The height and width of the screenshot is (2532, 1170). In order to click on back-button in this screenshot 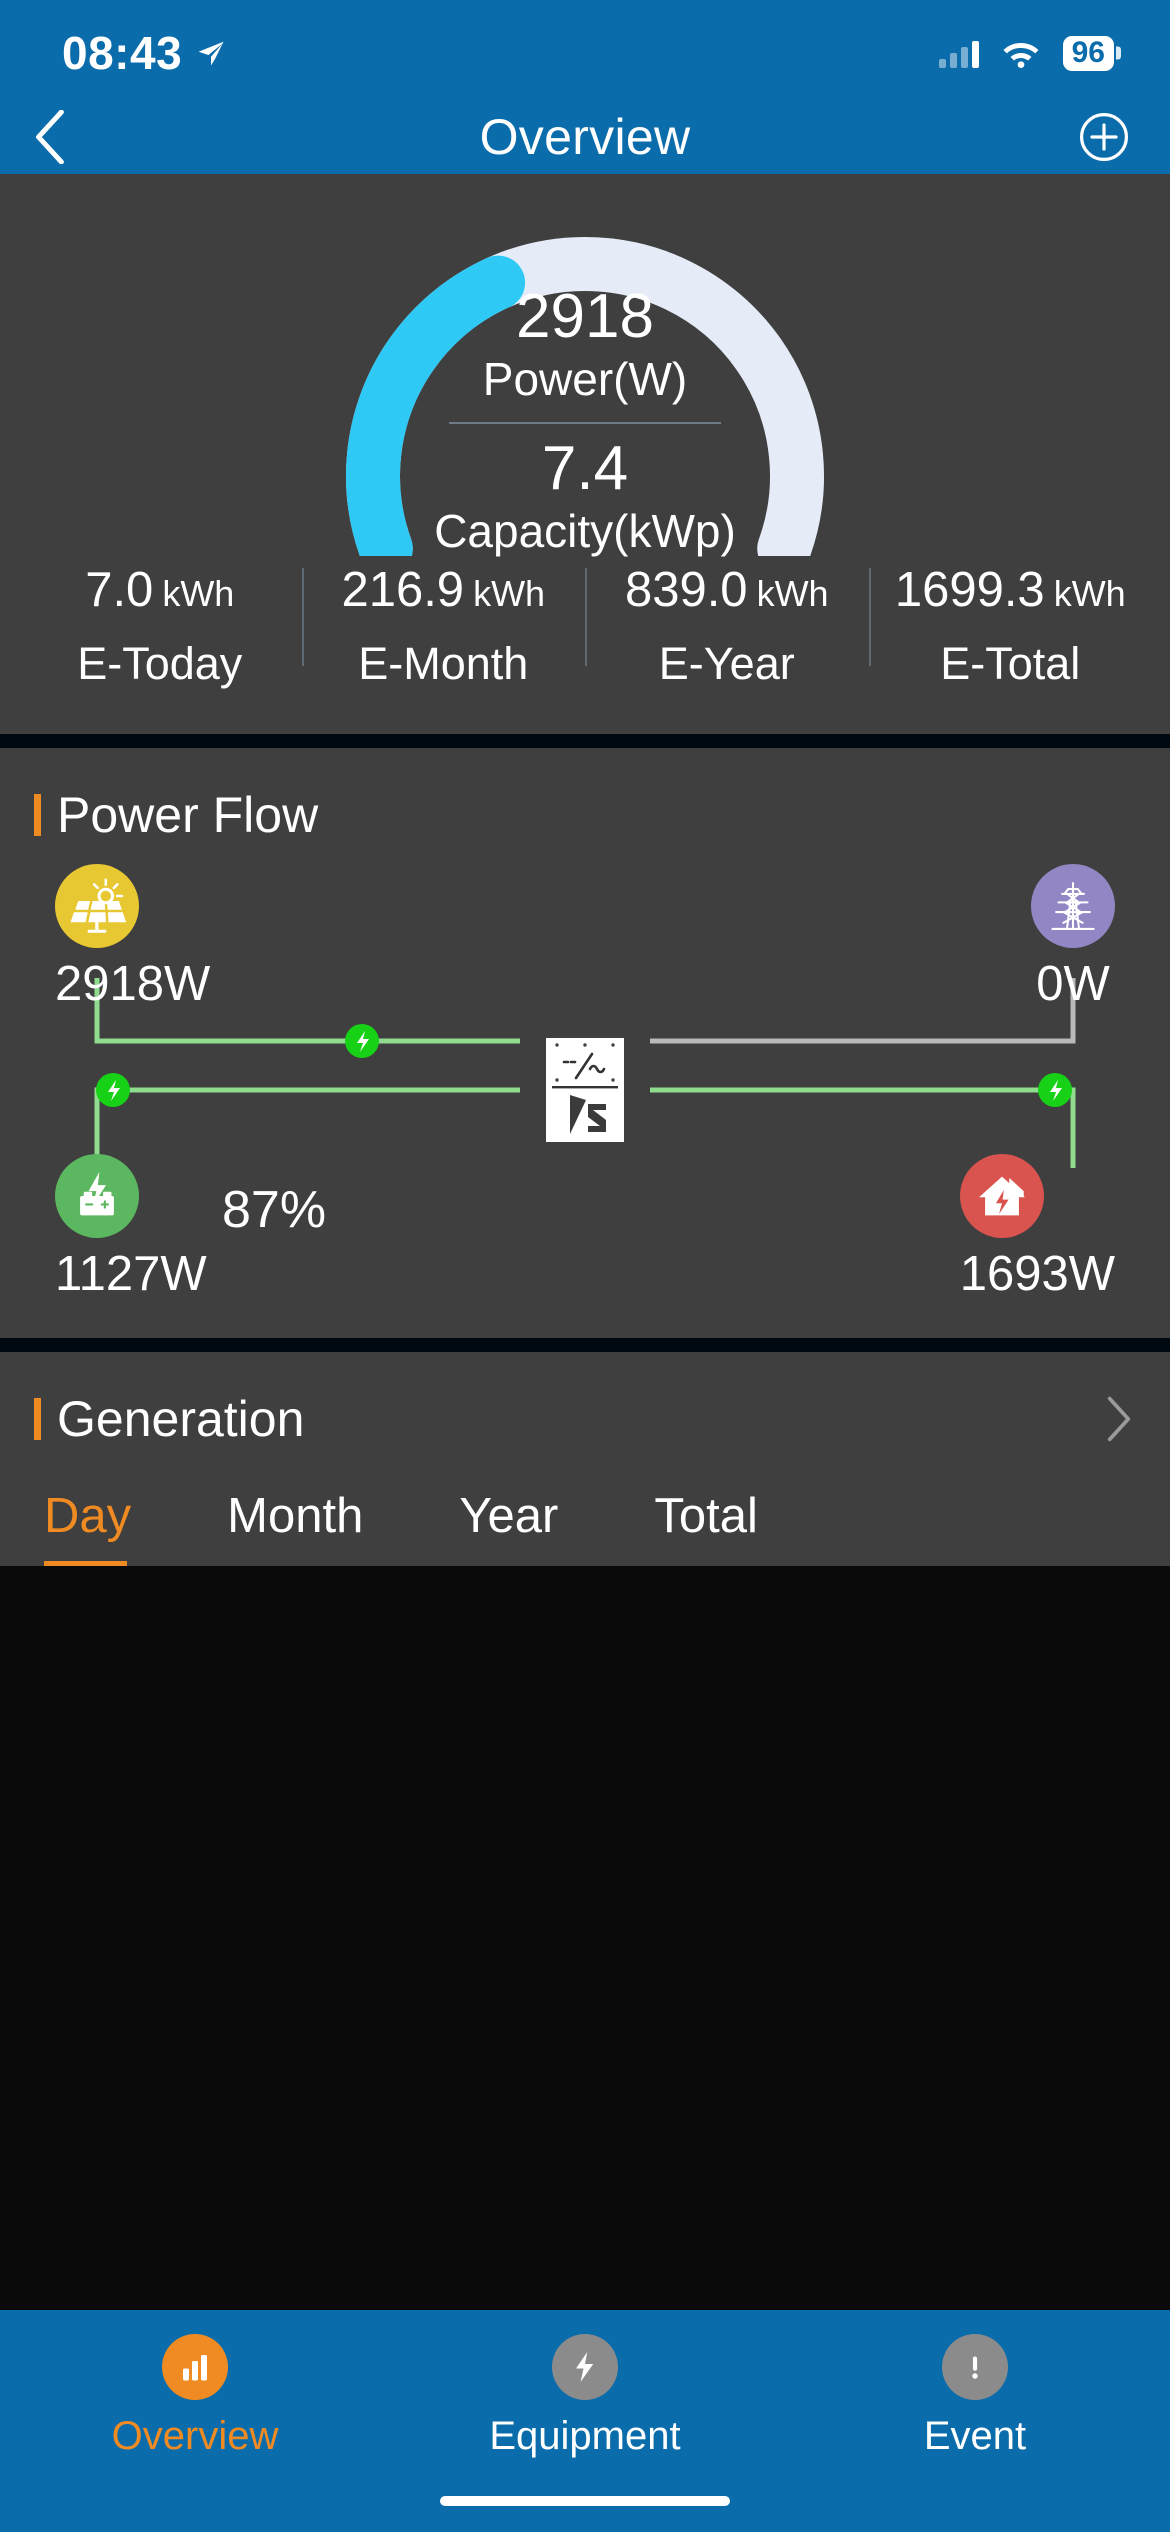, I will do `click(51, 137)`.